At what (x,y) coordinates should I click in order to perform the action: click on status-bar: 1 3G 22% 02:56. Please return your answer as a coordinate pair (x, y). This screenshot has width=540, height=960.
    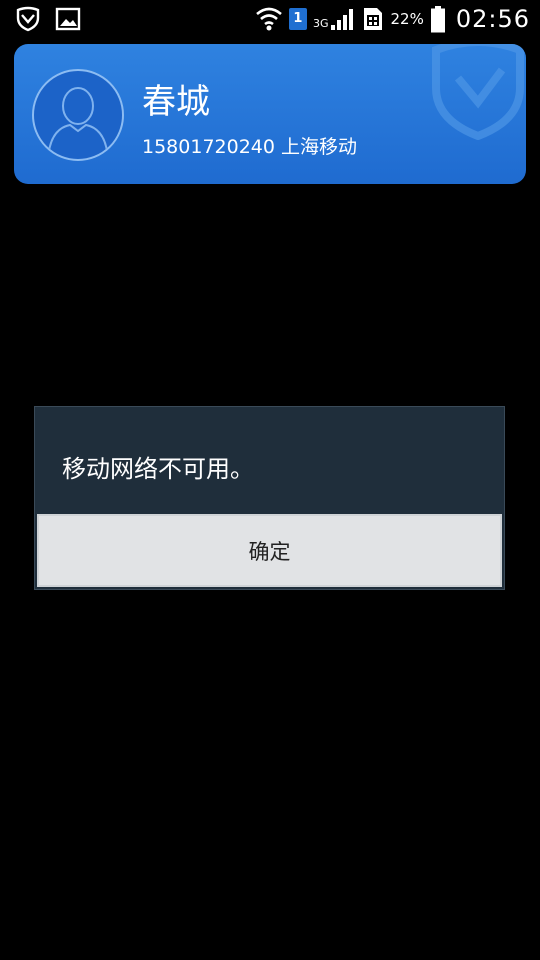
    Looking at the image, I should click on (270, 19).